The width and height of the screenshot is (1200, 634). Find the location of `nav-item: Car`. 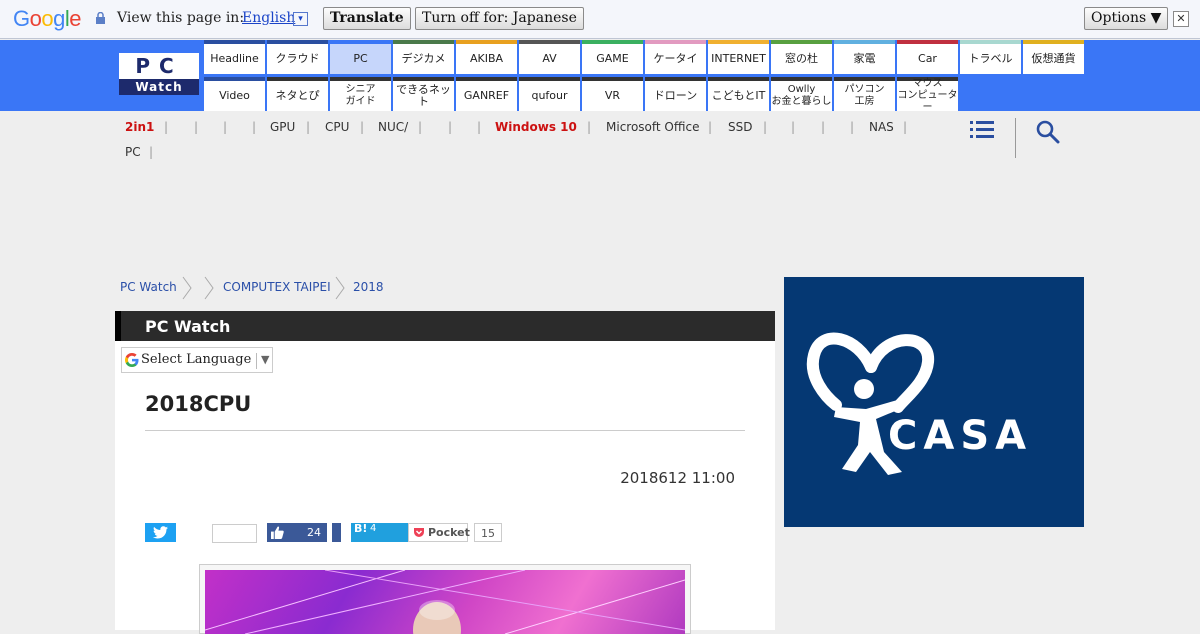

nav-item: Car is located at coordinates (927, 57).